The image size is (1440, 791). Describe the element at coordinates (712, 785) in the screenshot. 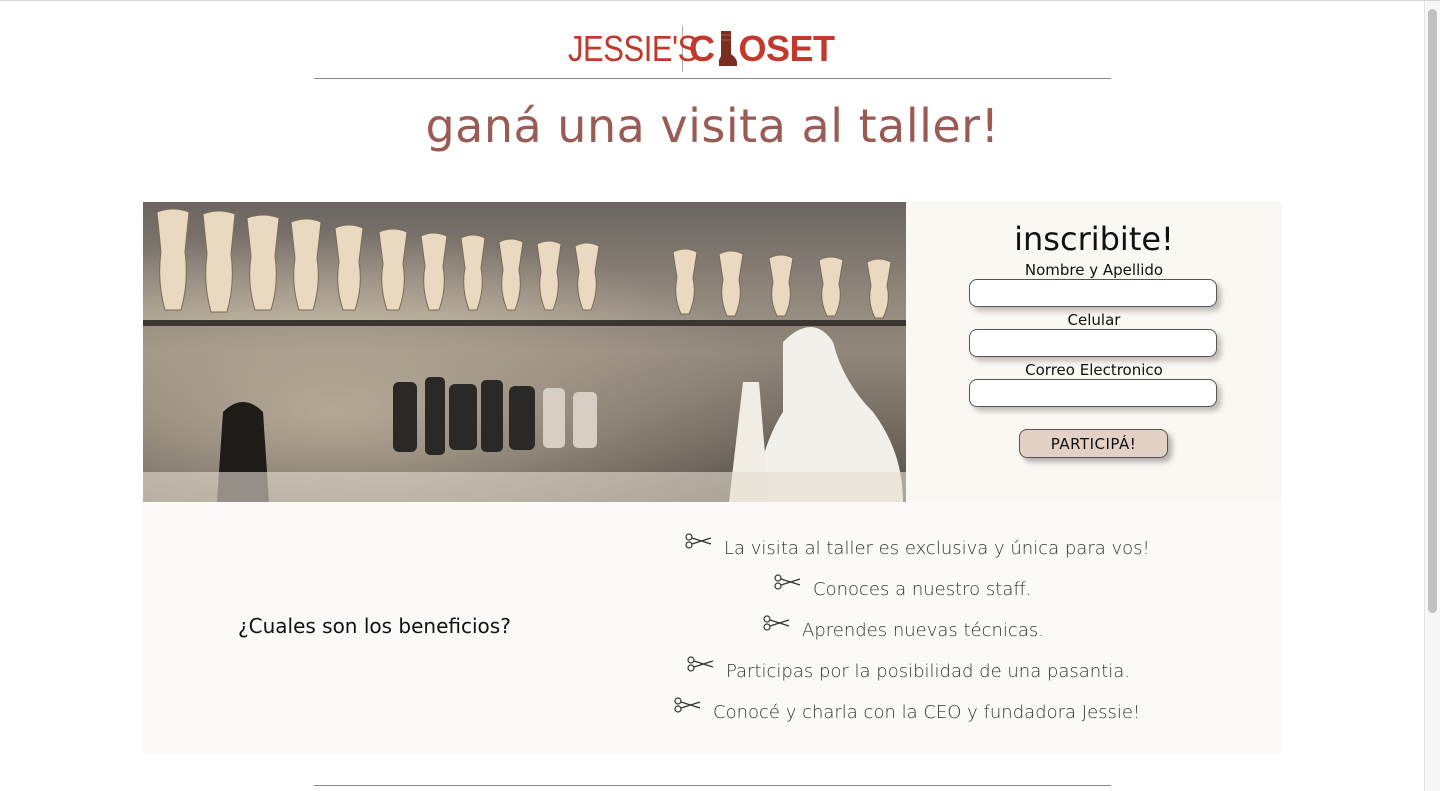

I see `footer-divider` at that location.